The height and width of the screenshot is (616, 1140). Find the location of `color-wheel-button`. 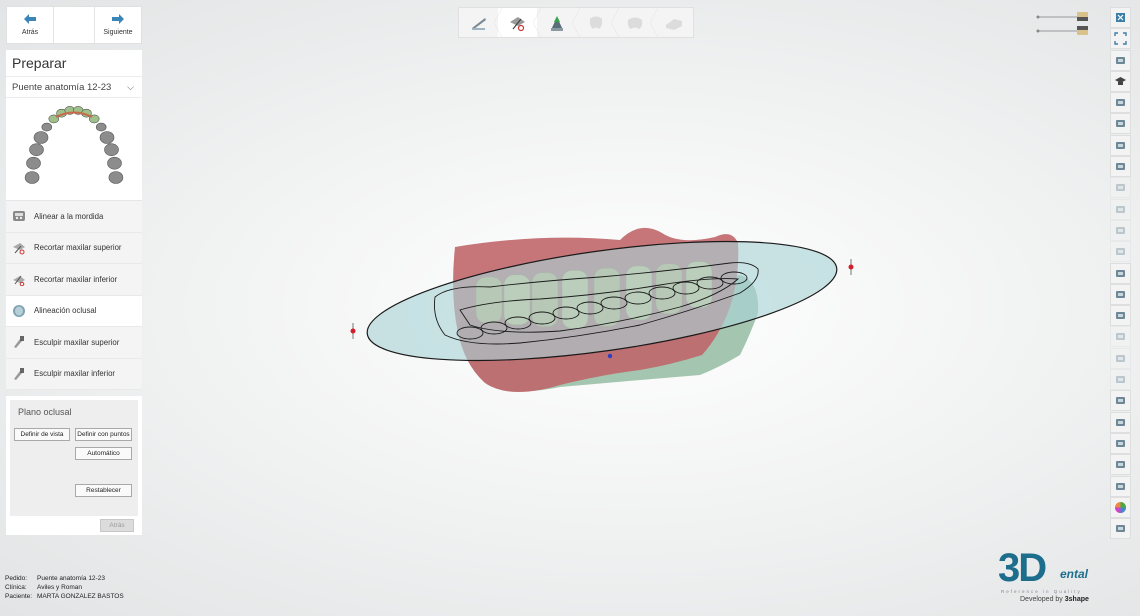

color-wheel-button is located at coordinates (1120, 507).